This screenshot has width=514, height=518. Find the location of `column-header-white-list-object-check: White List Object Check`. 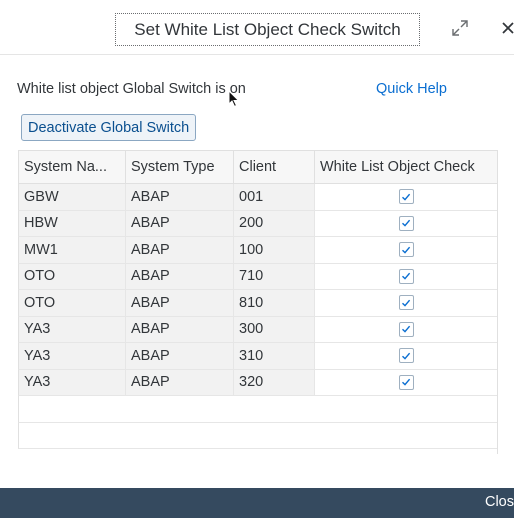

column-header-white-list-object-check: White List Object Check is located at coordinates (406, 167).